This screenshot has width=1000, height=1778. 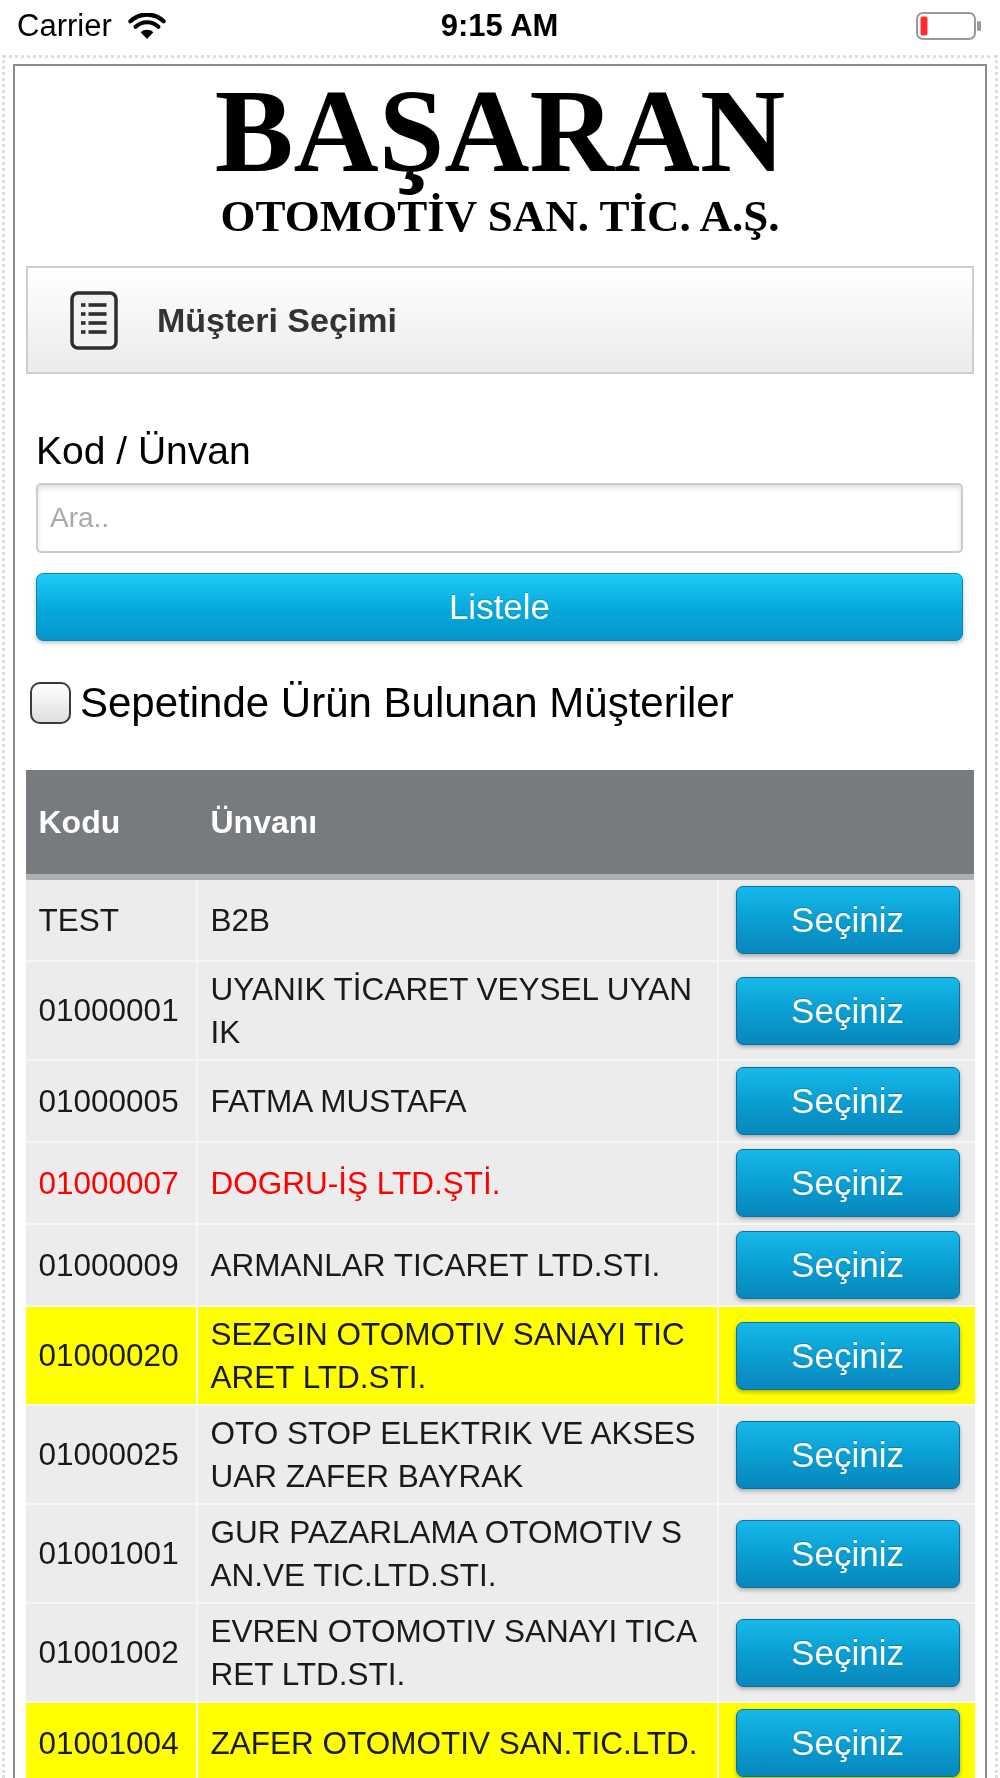 What do you see at coordinates (111, 1740) in the screenshot?
I see `table-cell: 01001004` at bounding box center [111, 1740].